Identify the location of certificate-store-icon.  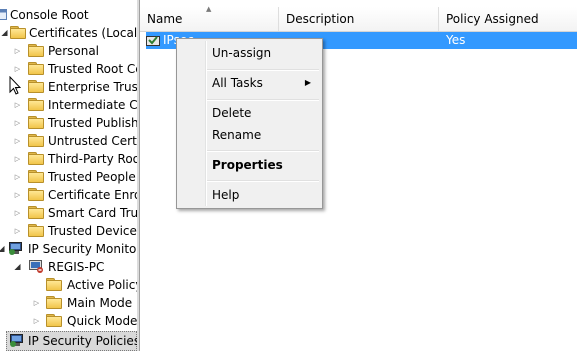
(18, 32).